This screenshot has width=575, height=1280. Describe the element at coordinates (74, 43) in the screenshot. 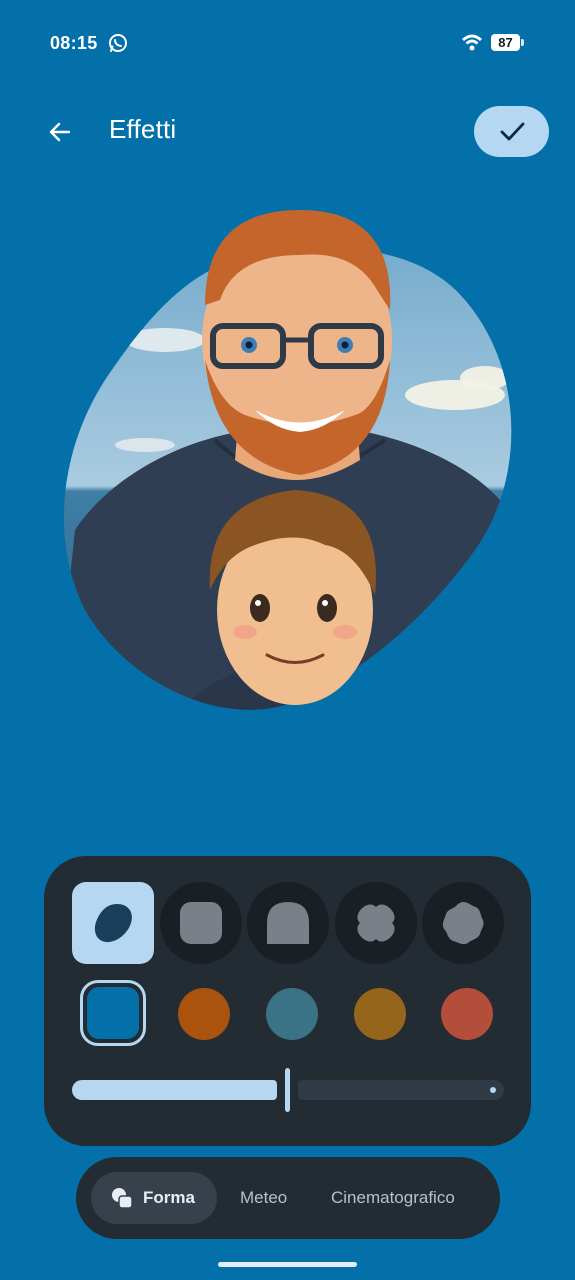

I see `status-time: 08:15` at that location.